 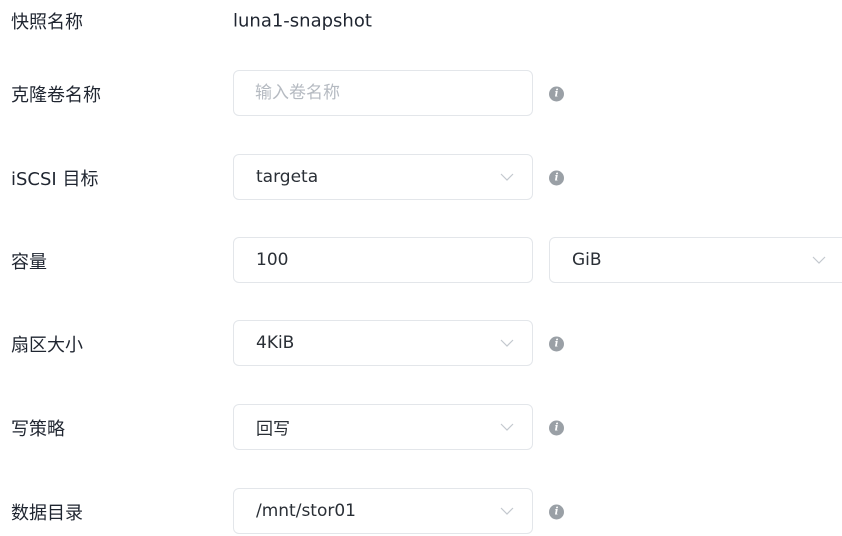 I want to click on write-policy-row: 写策略 回写 i, so click(x=421, y=428).